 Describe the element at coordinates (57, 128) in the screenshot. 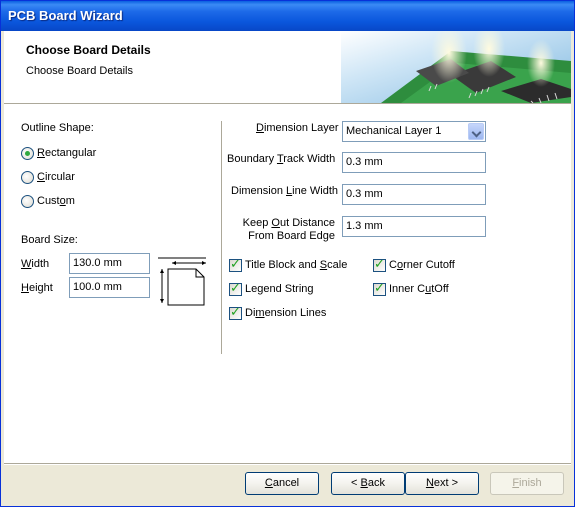

I see `outline-shape-label: Outline Shape:` at that location.